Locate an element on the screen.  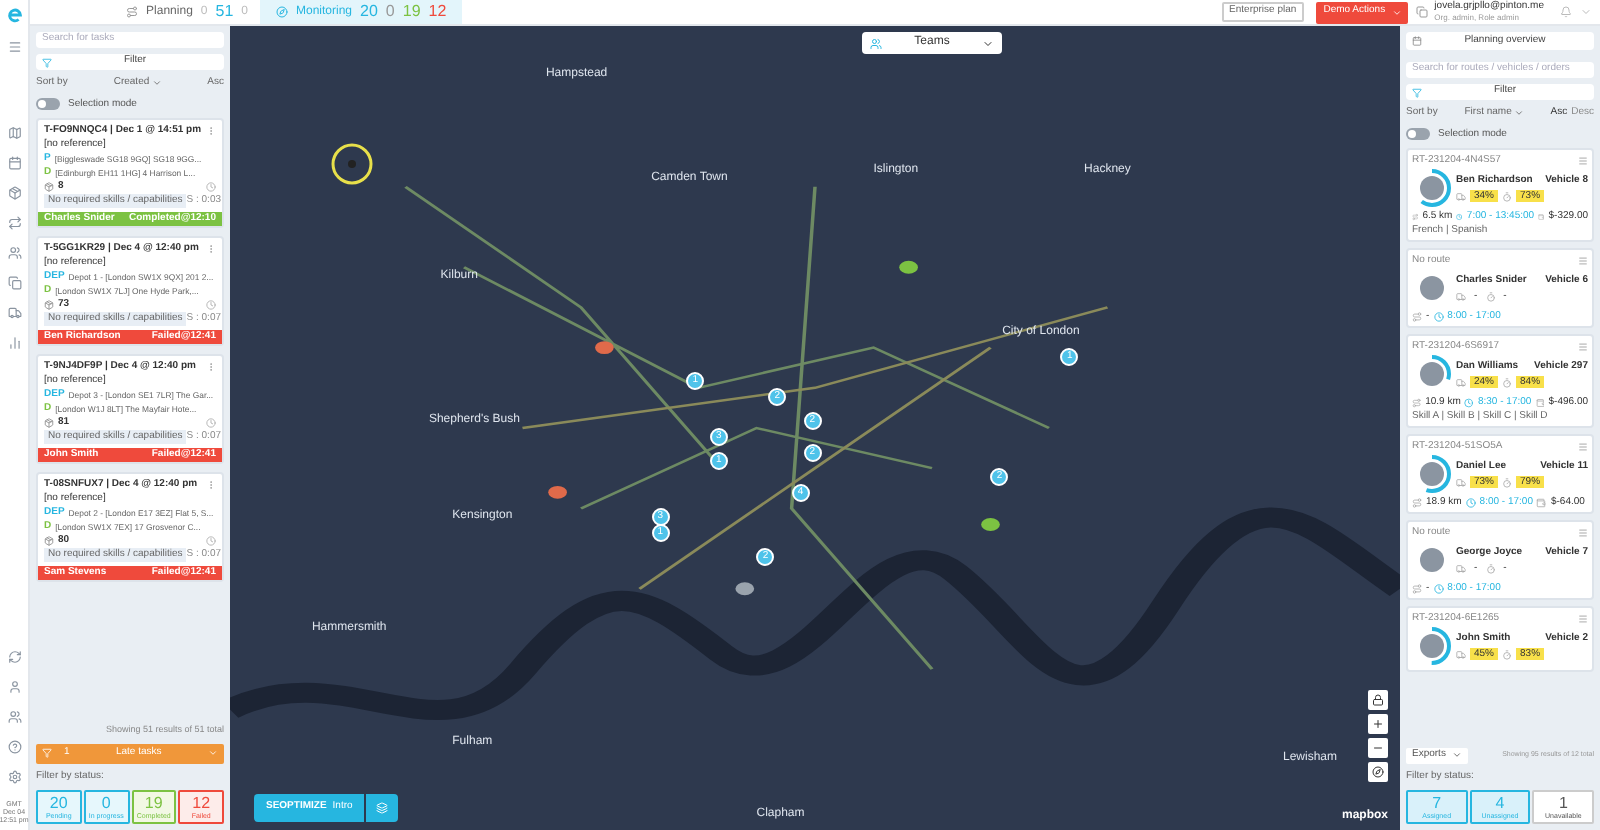
monitoring-count: 0 is located at coordinates (390, 12).